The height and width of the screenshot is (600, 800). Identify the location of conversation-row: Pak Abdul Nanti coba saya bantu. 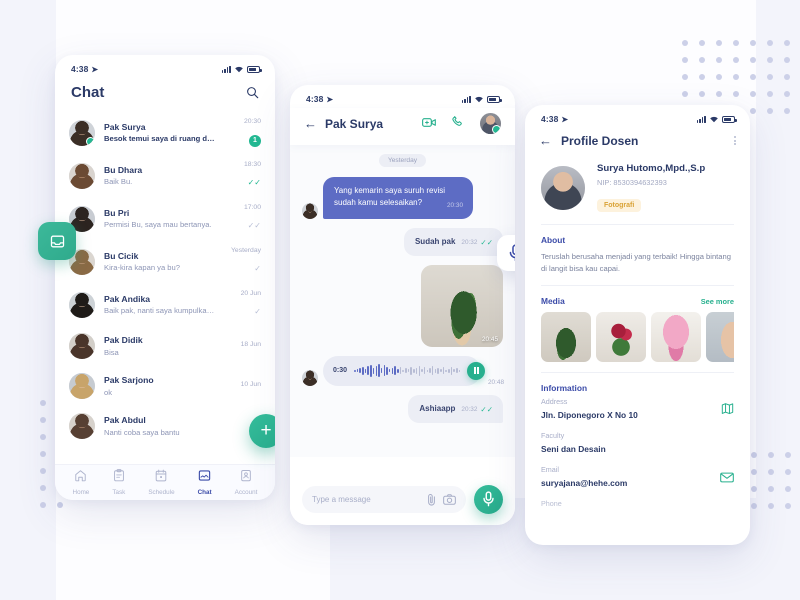
(165, 426).